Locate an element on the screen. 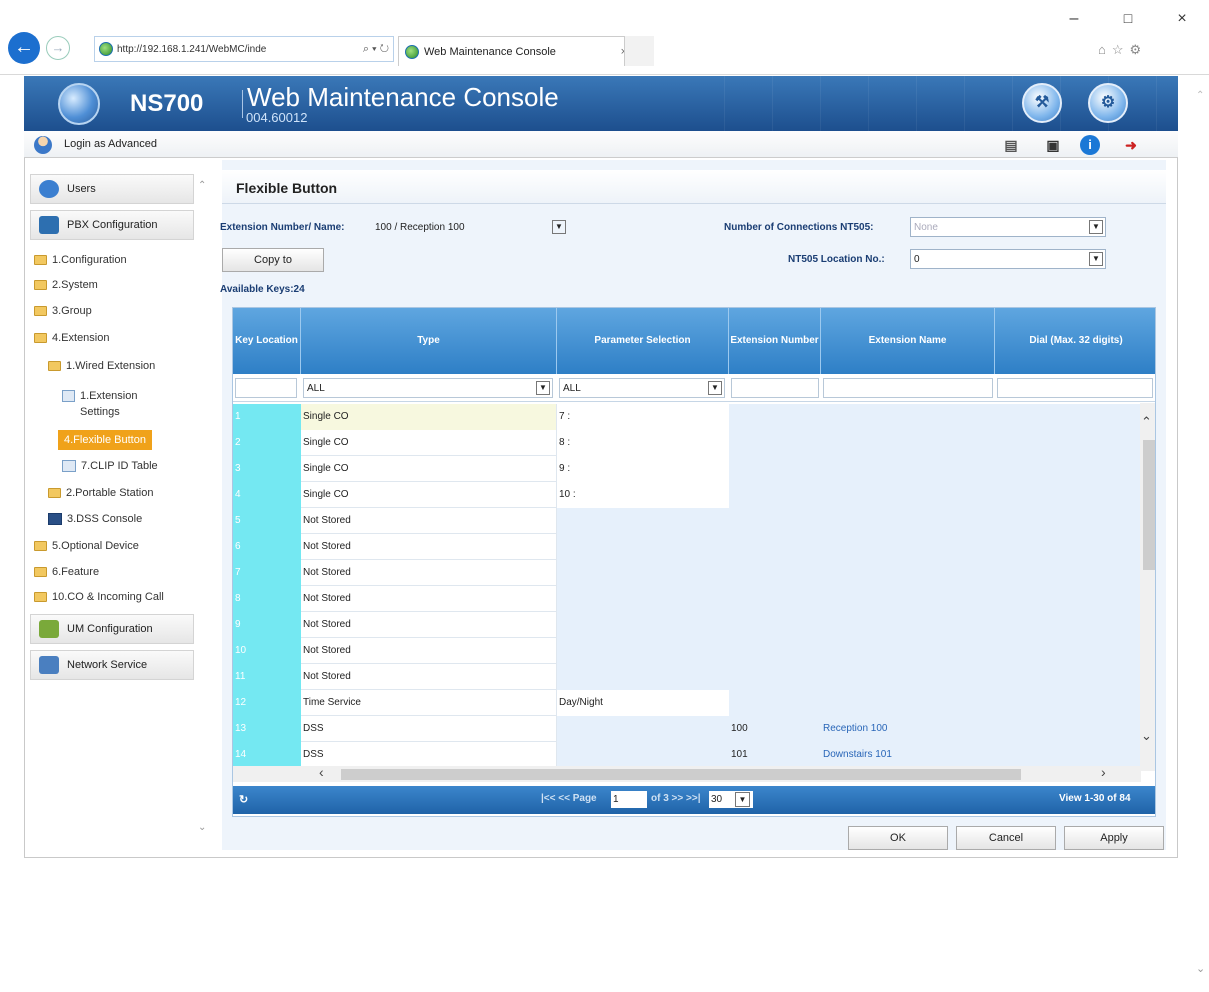  table-row: 5 Not Stored is located at coordinates (687, 521).